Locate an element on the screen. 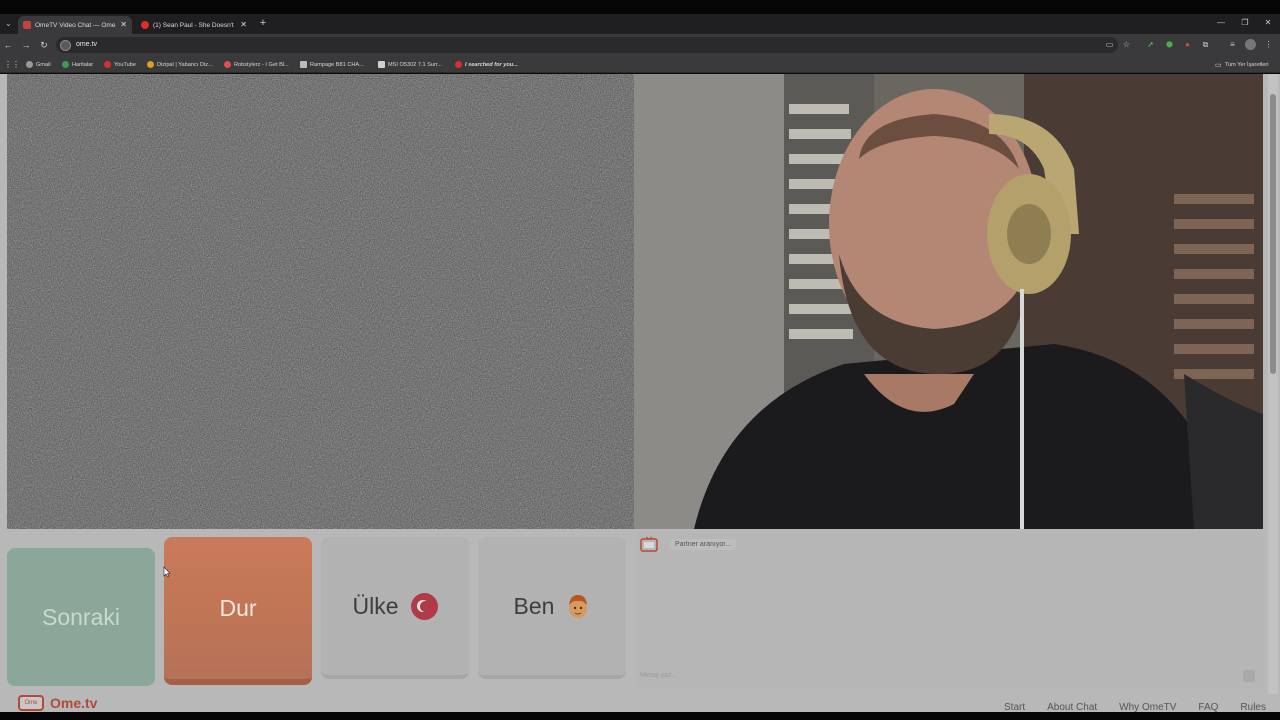 The height and width of the screenshot is (720, 1280). footer-link-about-chat: About Chat is located at coordinates (1072, 707).